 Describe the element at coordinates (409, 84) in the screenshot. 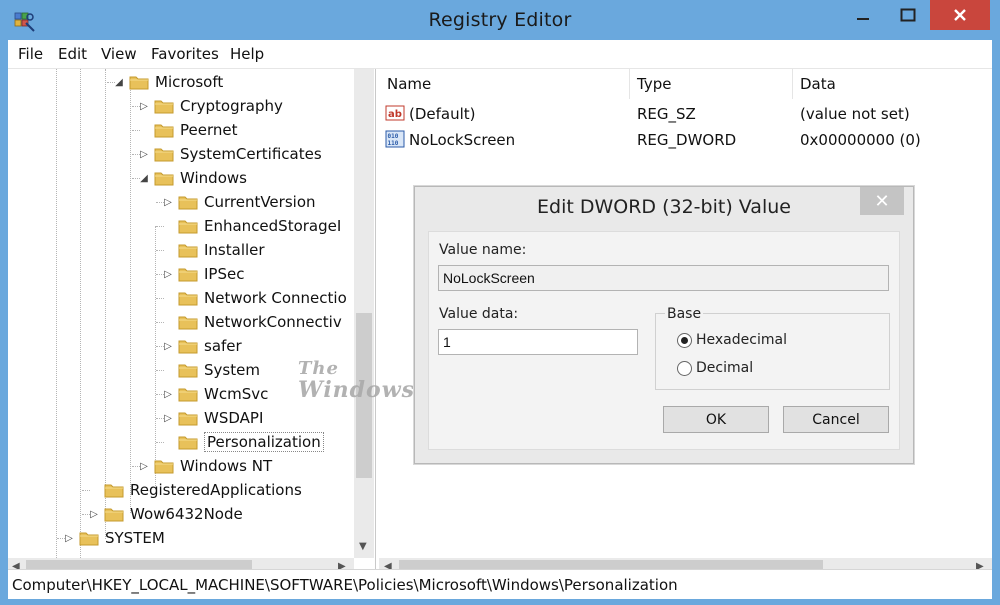

I see `column-header-name: Name` at that location.